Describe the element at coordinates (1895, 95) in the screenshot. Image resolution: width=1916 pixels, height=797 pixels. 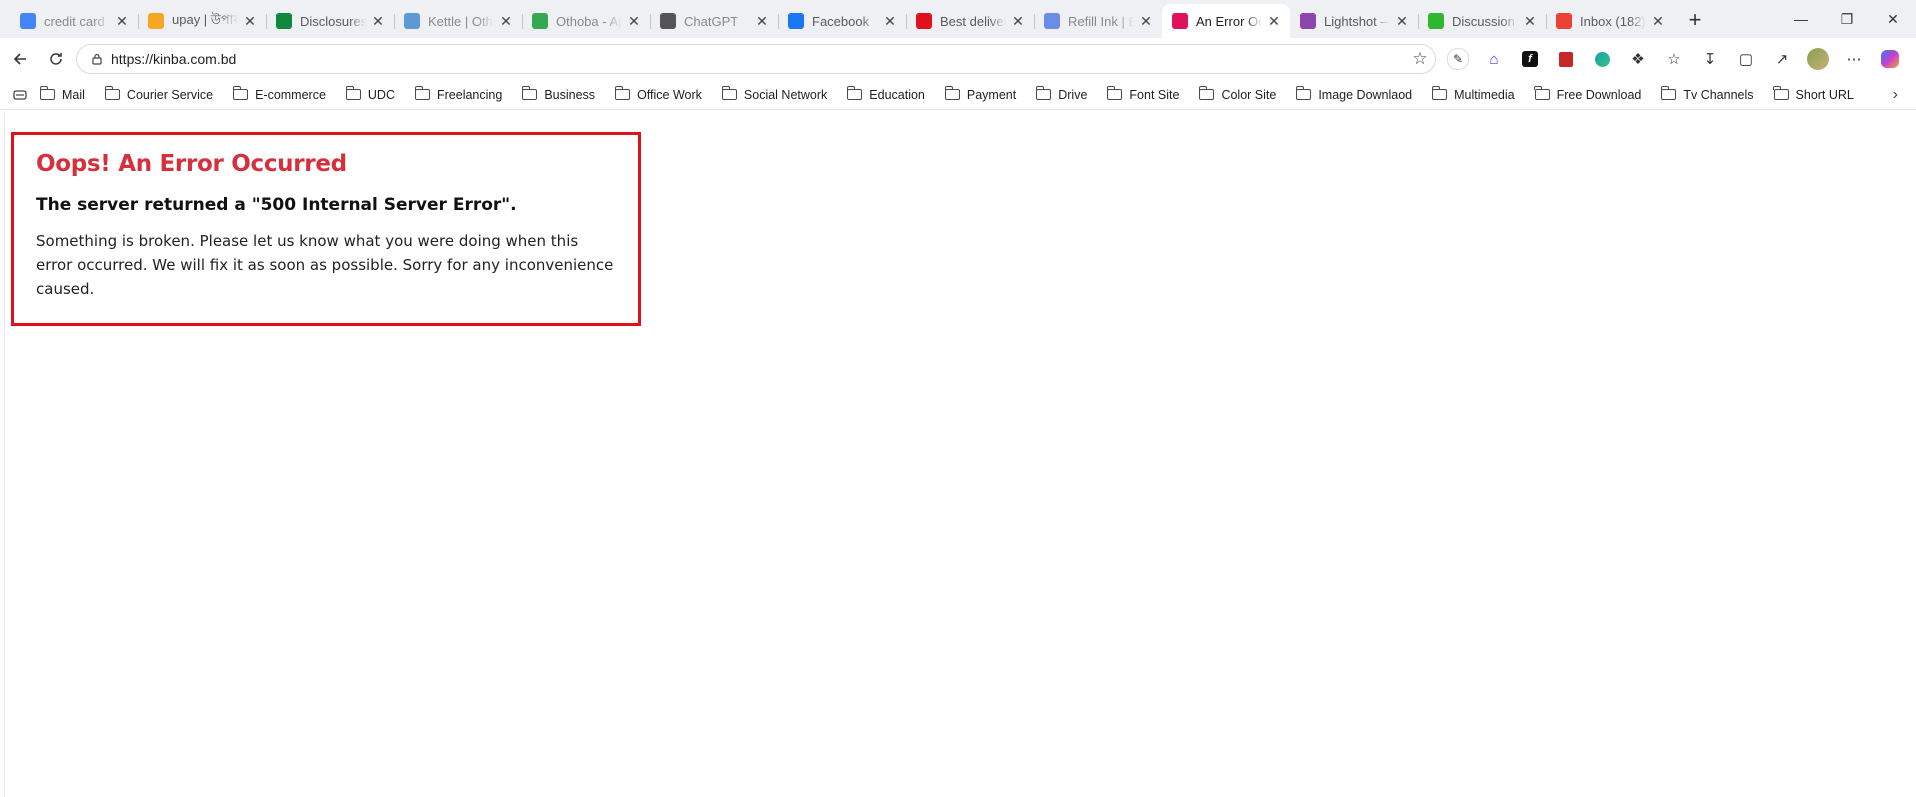
I see `chevron-right-icon: ›` at that location.